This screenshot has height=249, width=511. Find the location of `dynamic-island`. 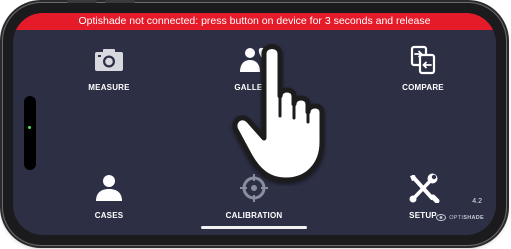

dynamic-island is located at coordinates (30, 133).